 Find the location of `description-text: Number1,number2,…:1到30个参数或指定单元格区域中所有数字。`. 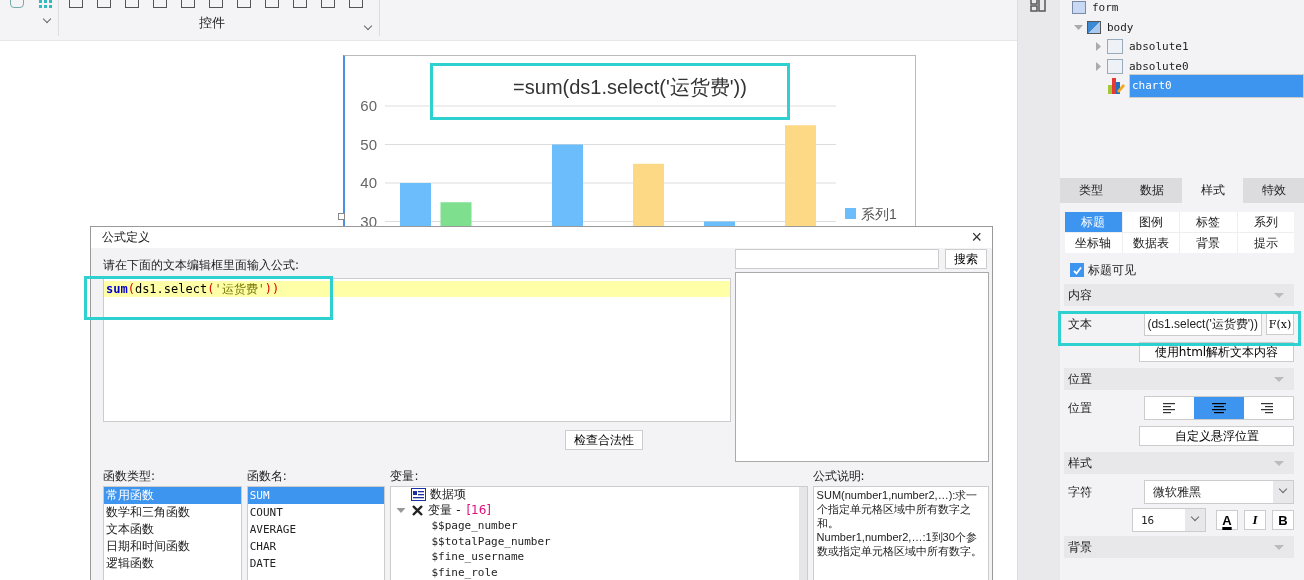

description-text: Number1,number2,…:1到30个参数或指定单元格区域中所有数字。 is located at coordinates (899, 544).